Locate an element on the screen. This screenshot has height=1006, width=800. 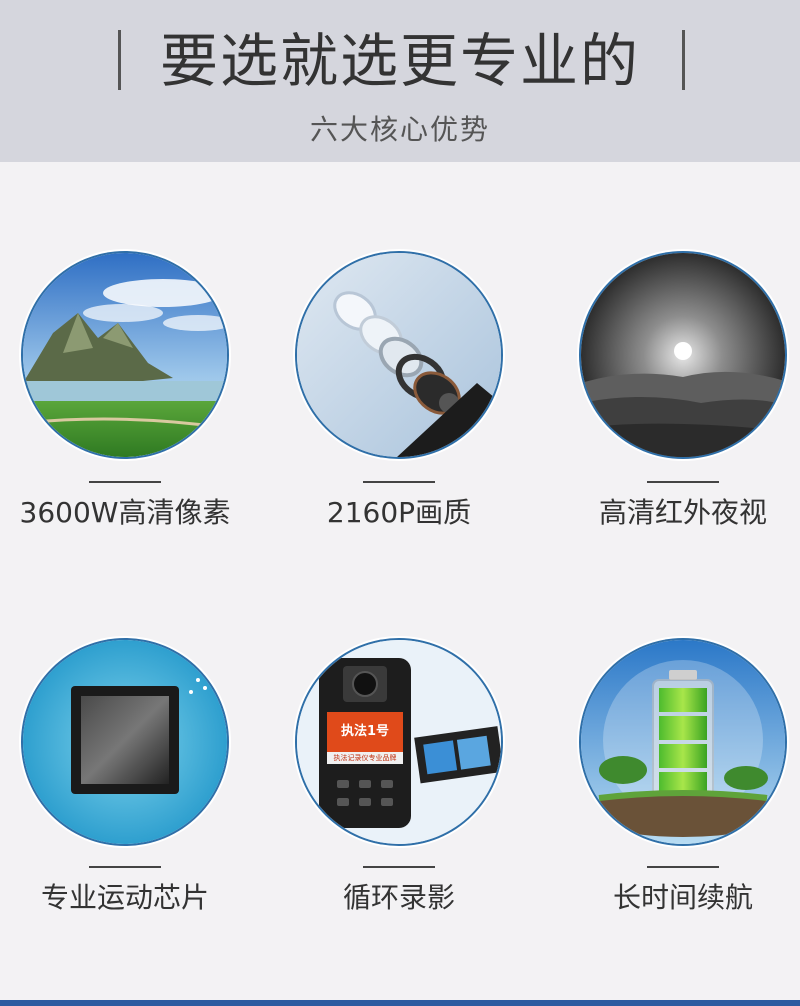
device-tagline-label: 执法记录仪专业品牌 is located at coordinates (365, 758).